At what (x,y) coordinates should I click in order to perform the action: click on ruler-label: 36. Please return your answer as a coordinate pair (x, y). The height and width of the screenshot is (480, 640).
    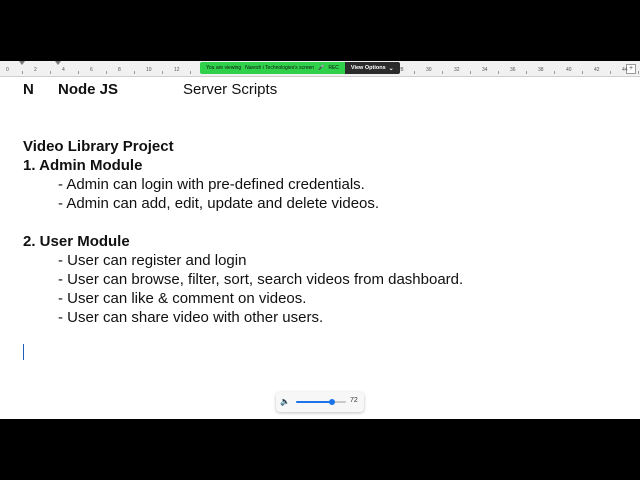
    Looking at the image, I should click on (513, 70).